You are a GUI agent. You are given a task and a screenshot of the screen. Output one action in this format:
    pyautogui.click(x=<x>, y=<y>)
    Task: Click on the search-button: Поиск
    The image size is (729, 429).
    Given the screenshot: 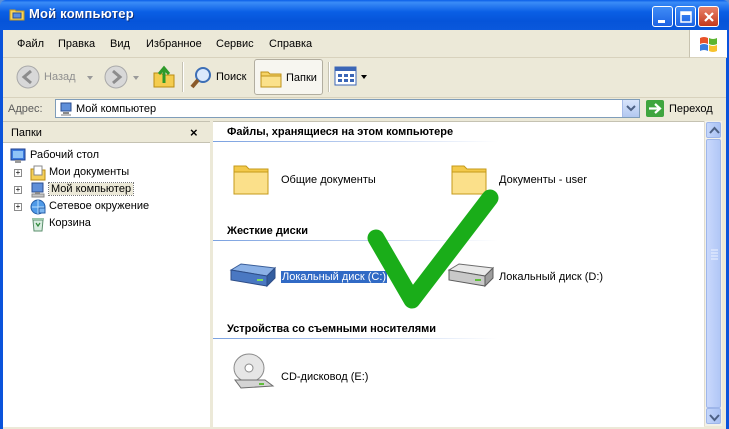 What is the action you would take?
    pyautogui.click(x=217, y=77)
    